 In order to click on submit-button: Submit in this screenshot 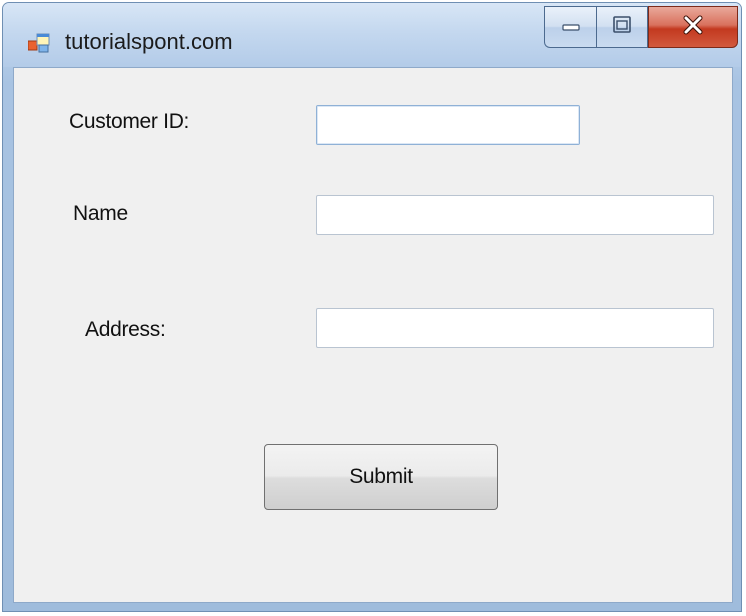, I will do `click(381, 477)`.